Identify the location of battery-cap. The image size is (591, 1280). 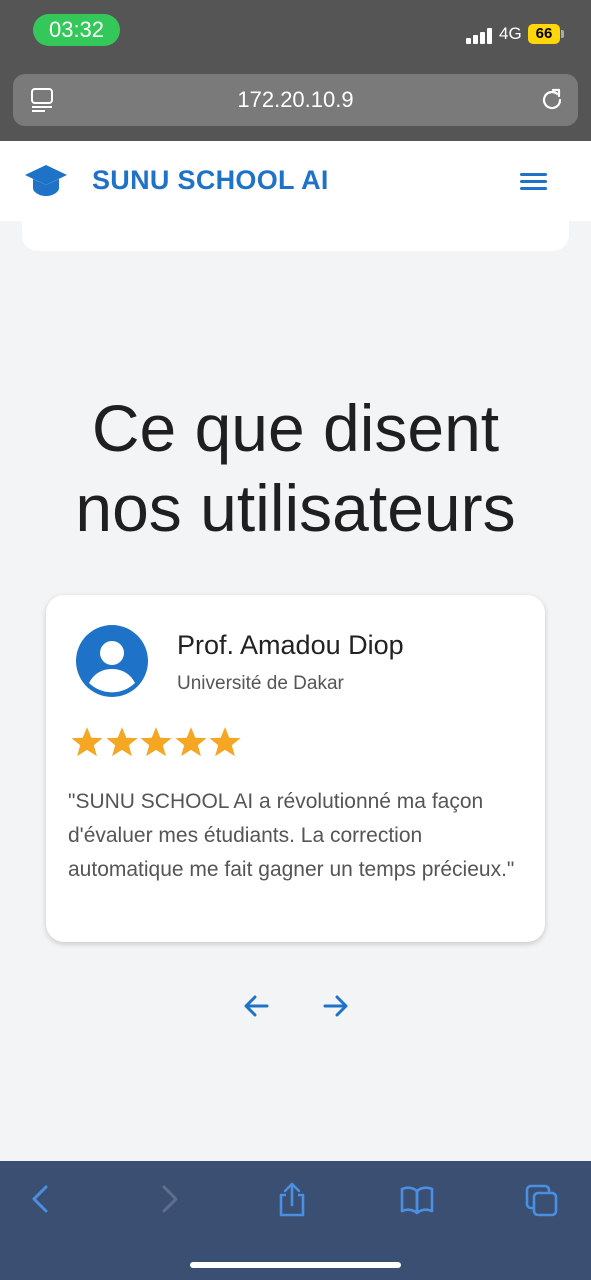
(562, 34).